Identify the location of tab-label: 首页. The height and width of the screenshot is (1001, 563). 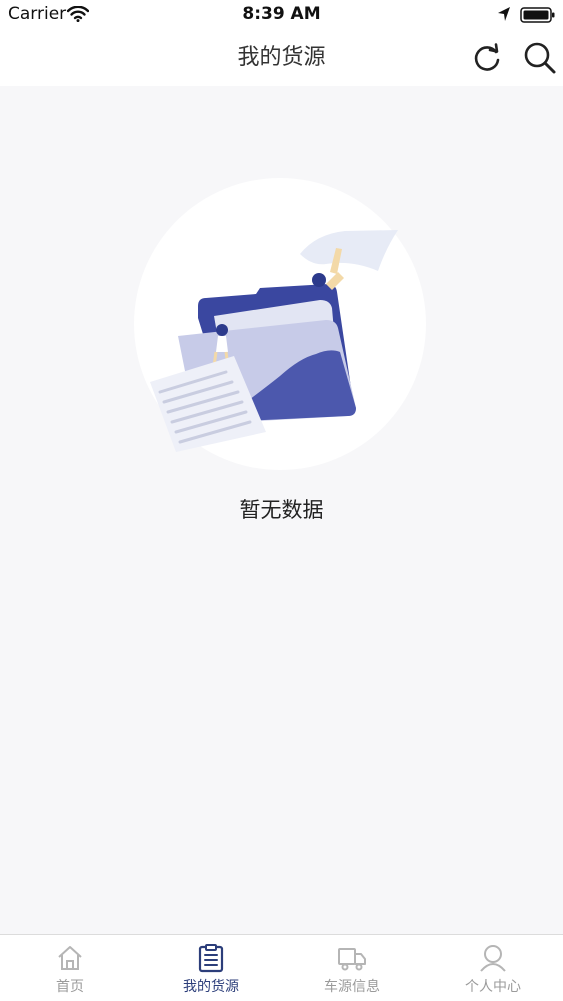
(70, 987).